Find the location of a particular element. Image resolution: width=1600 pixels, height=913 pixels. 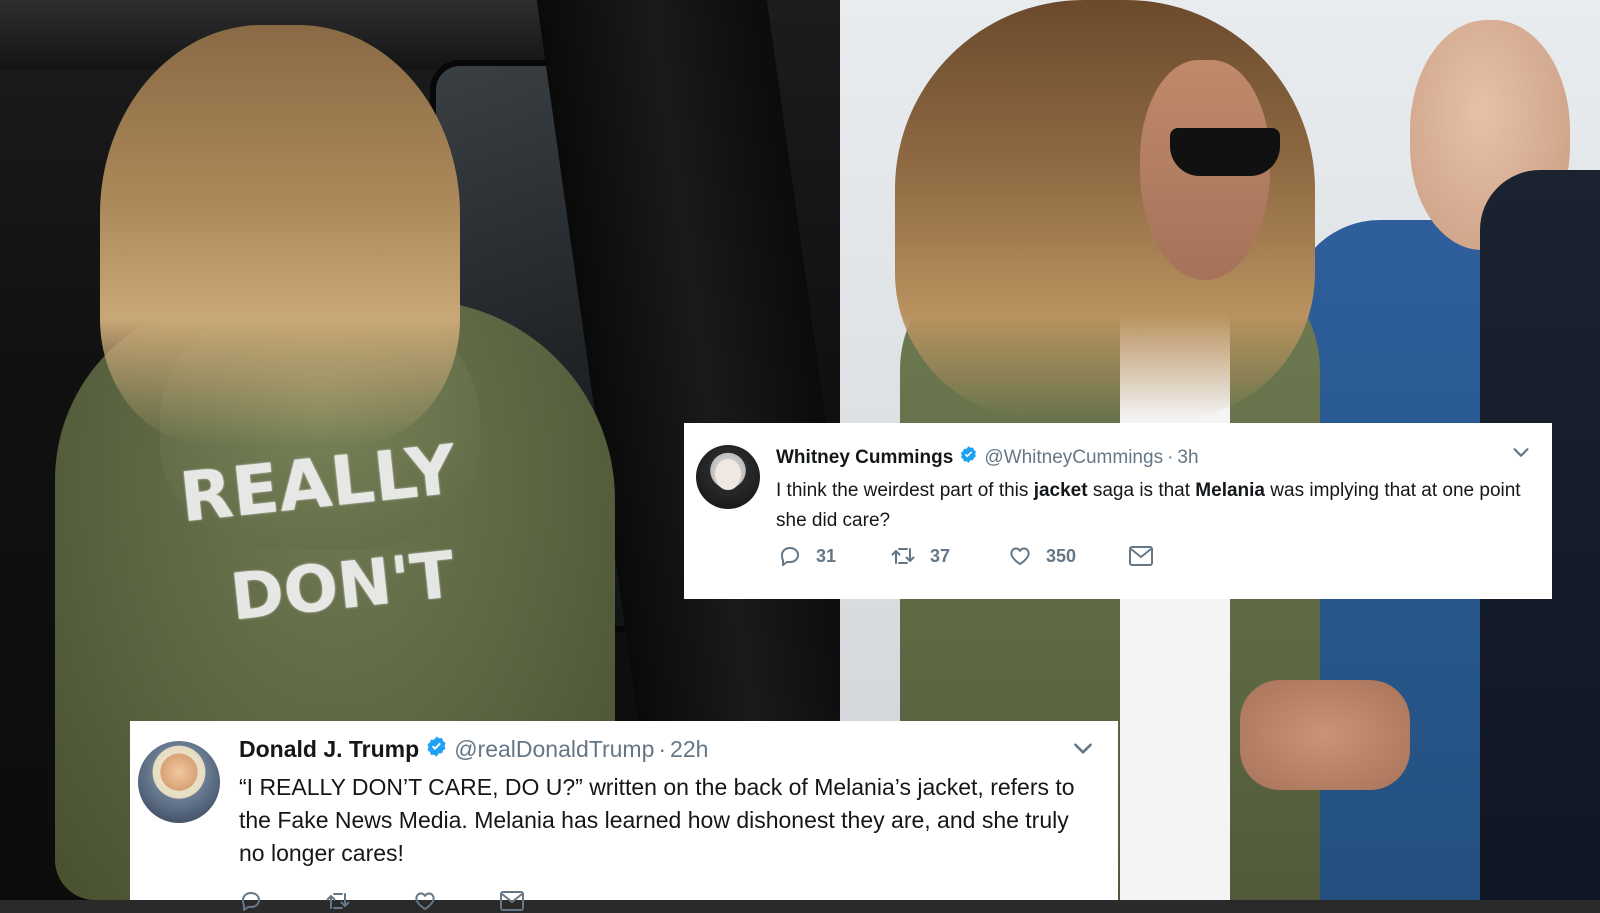

reply-count: 31 is located at coordinates (826, 555).